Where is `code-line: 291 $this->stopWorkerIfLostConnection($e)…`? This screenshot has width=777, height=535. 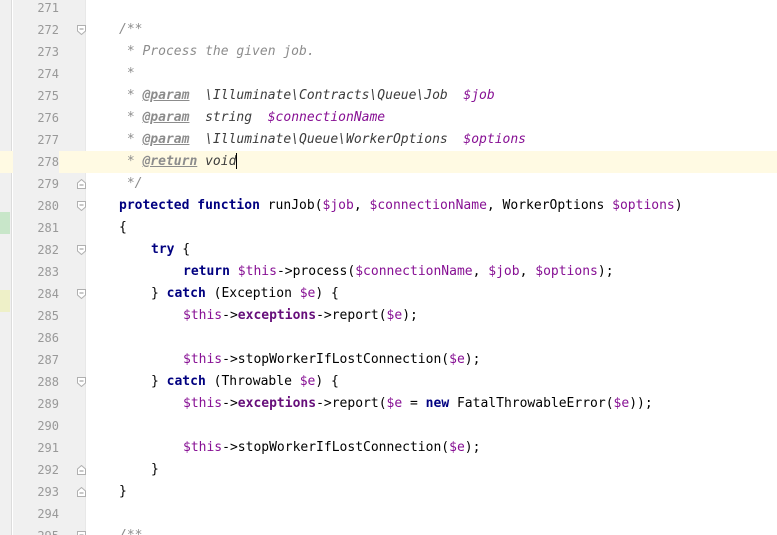 code-line: 291 $this->stopWorkerIfLostConnection($e)… is located at coordinates (388, 448).